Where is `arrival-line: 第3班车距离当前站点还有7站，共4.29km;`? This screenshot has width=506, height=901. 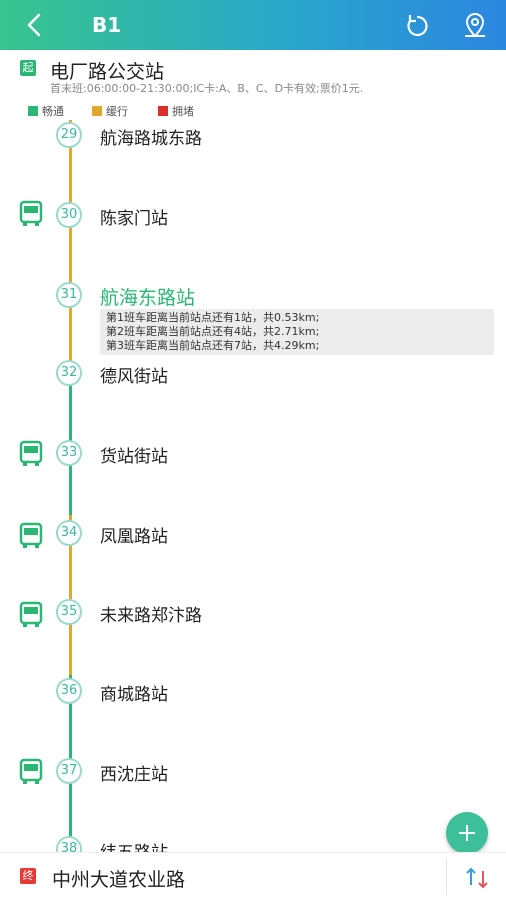
arrival-line: 第3班车距离当前站点还有7站，共4.29km; is located at coordinates (213, 345).